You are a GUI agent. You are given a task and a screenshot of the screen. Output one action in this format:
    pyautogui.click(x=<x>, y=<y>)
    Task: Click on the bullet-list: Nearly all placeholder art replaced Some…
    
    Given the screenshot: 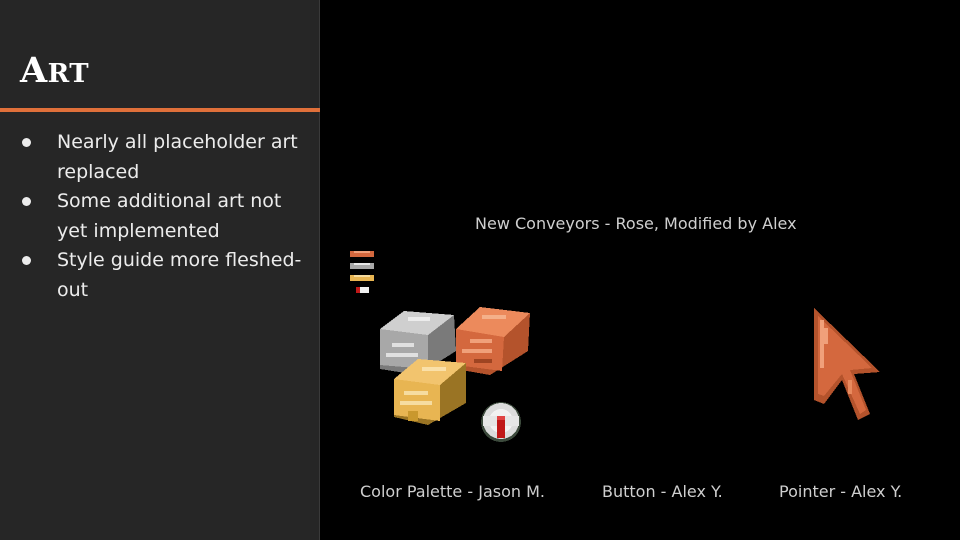 What is the action you would take?
    pyautogui.click(x=167, y=216)
    